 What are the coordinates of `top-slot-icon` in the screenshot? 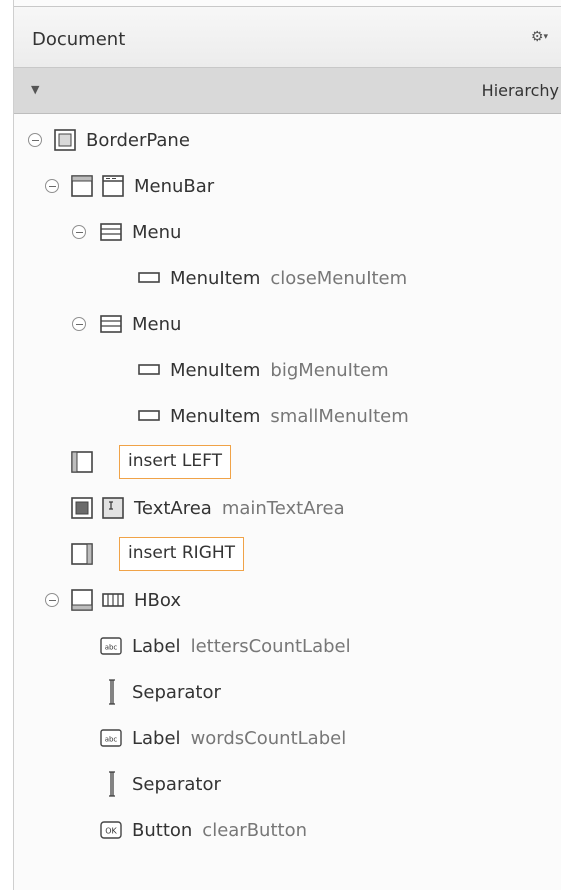 It's located at (82, 186).